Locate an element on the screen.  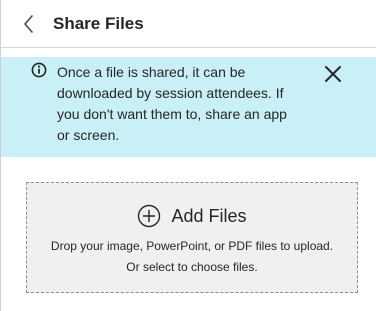
page-title: Share Files is located at coordinates (98, 23).